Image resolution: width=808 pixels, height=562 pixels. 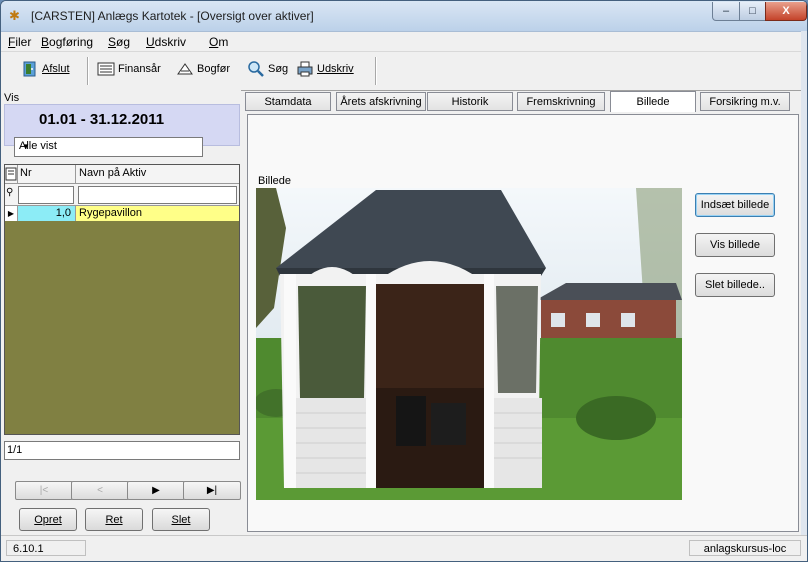 What do you see at coordinates (122, 299) in the screenshot?
I see `asset-grid: Nr Navn på Aktiv ⚲ ▶ 1,0 Rygepavillon` at bounding box center [122, 299].